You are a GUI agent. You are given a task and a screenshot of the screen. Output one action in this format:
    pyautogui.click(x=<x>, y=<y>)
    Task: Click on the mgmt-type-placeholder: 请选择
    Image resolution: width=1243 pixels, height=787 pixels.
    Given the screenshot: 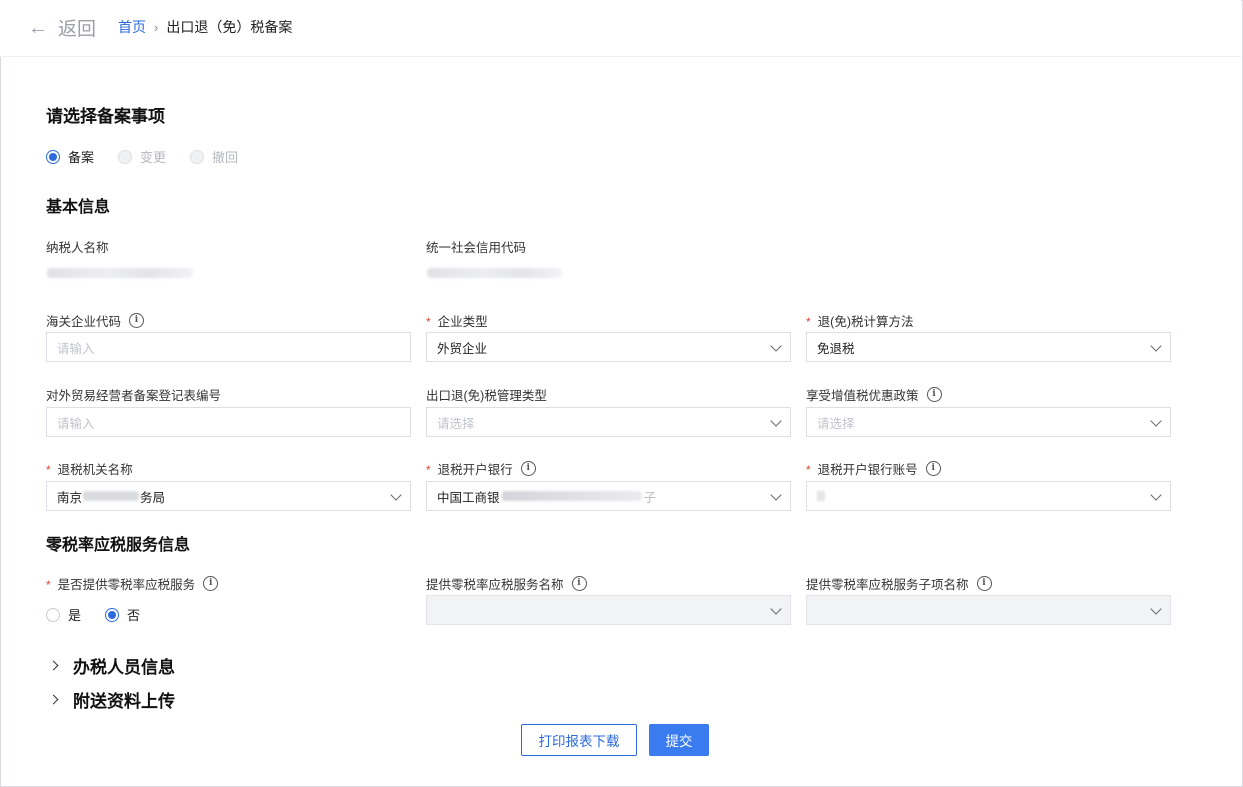 What is the action you would take?
    pyautogui.click(x=456, y=423)
    